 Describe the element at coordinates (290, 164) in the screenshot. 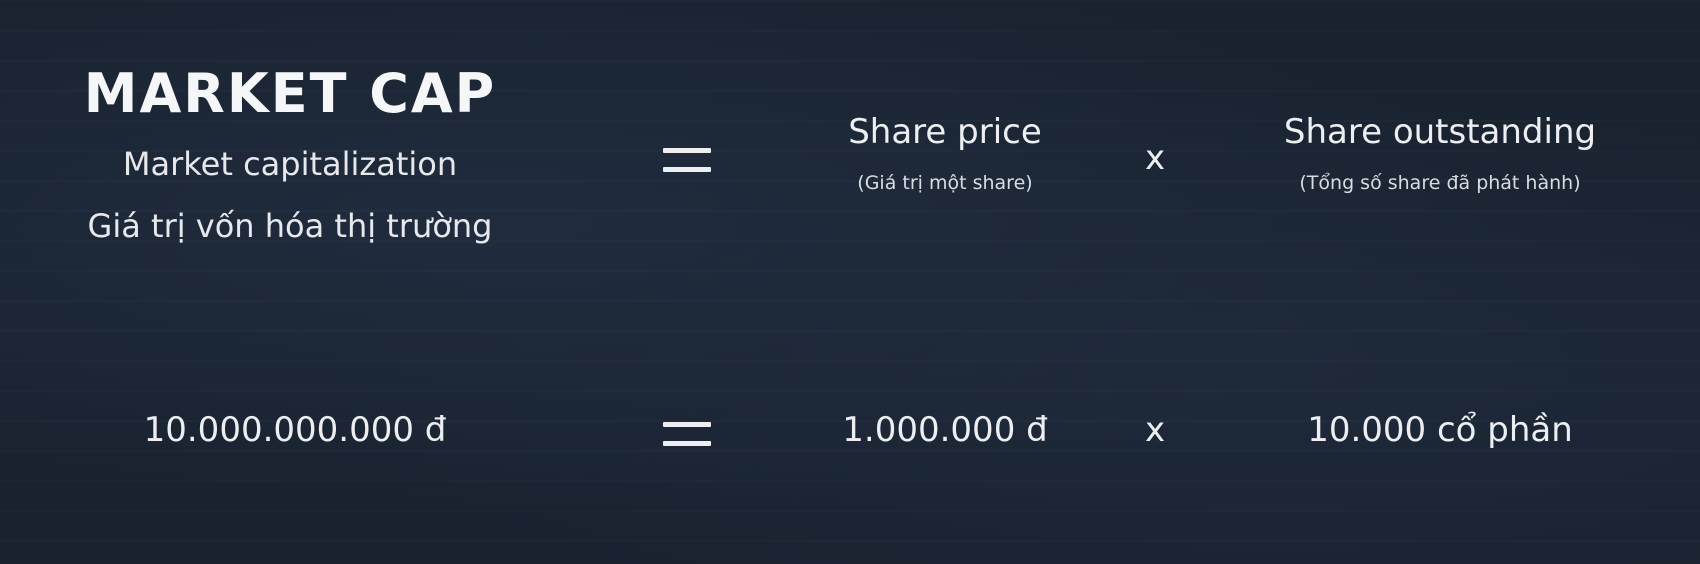

I see `subtitle-english: Market capitalization` at that location.